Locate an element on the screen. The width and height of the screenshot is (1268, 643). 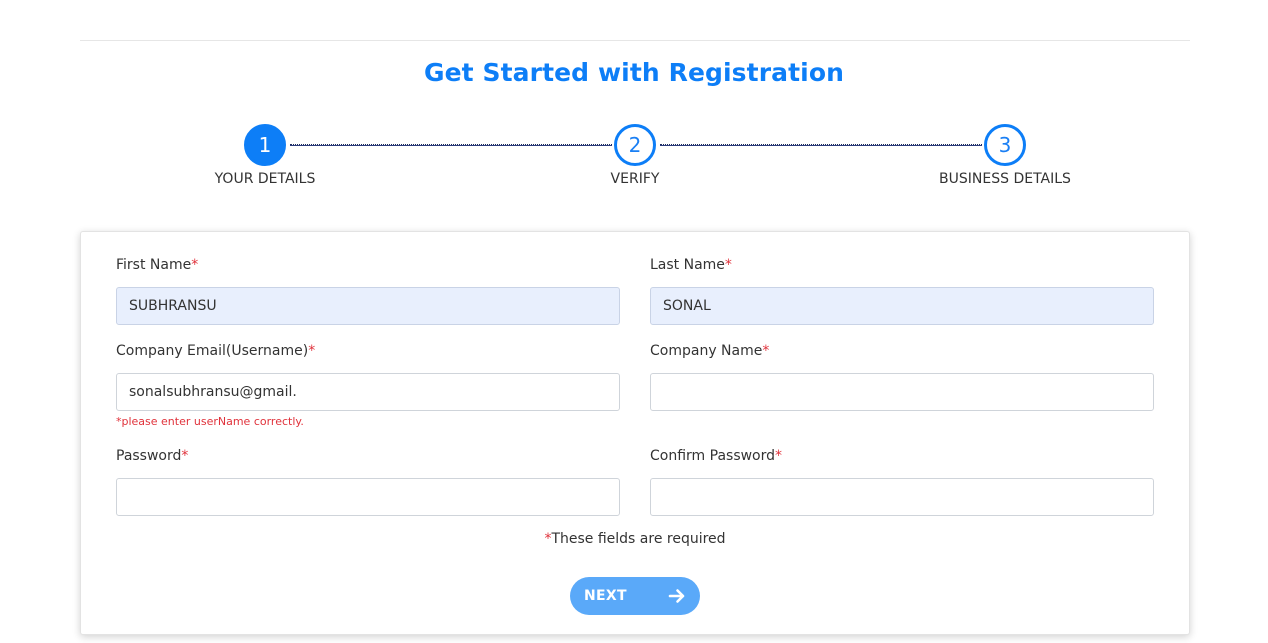
password-field: Password* is located at coordinates (368, 481).